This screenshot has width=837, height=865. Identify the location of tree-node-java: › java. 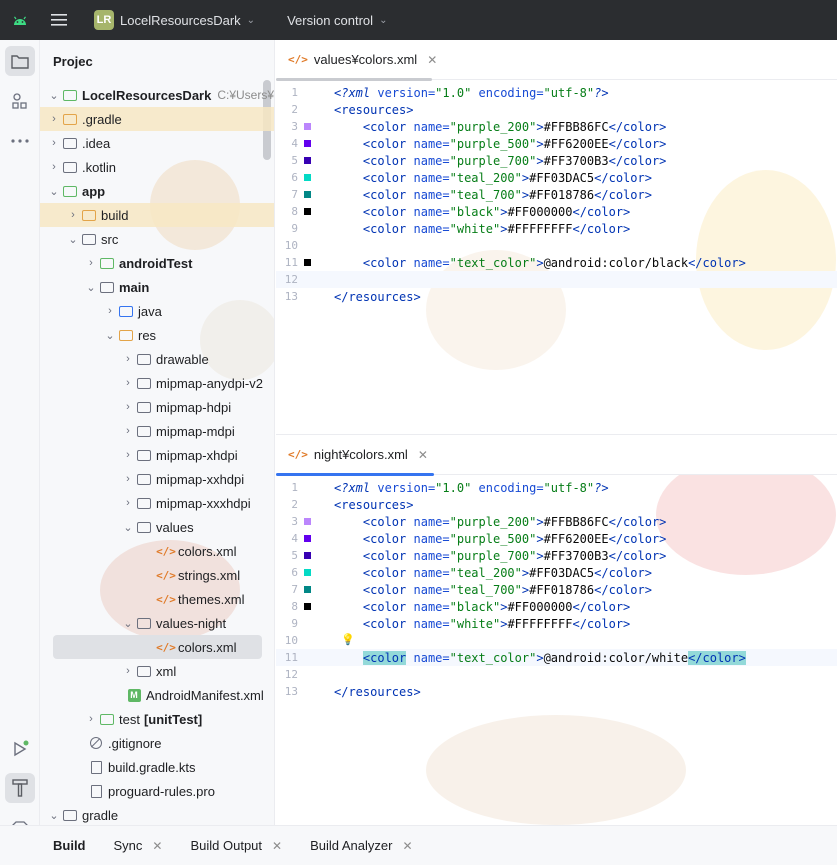
(157, 311).